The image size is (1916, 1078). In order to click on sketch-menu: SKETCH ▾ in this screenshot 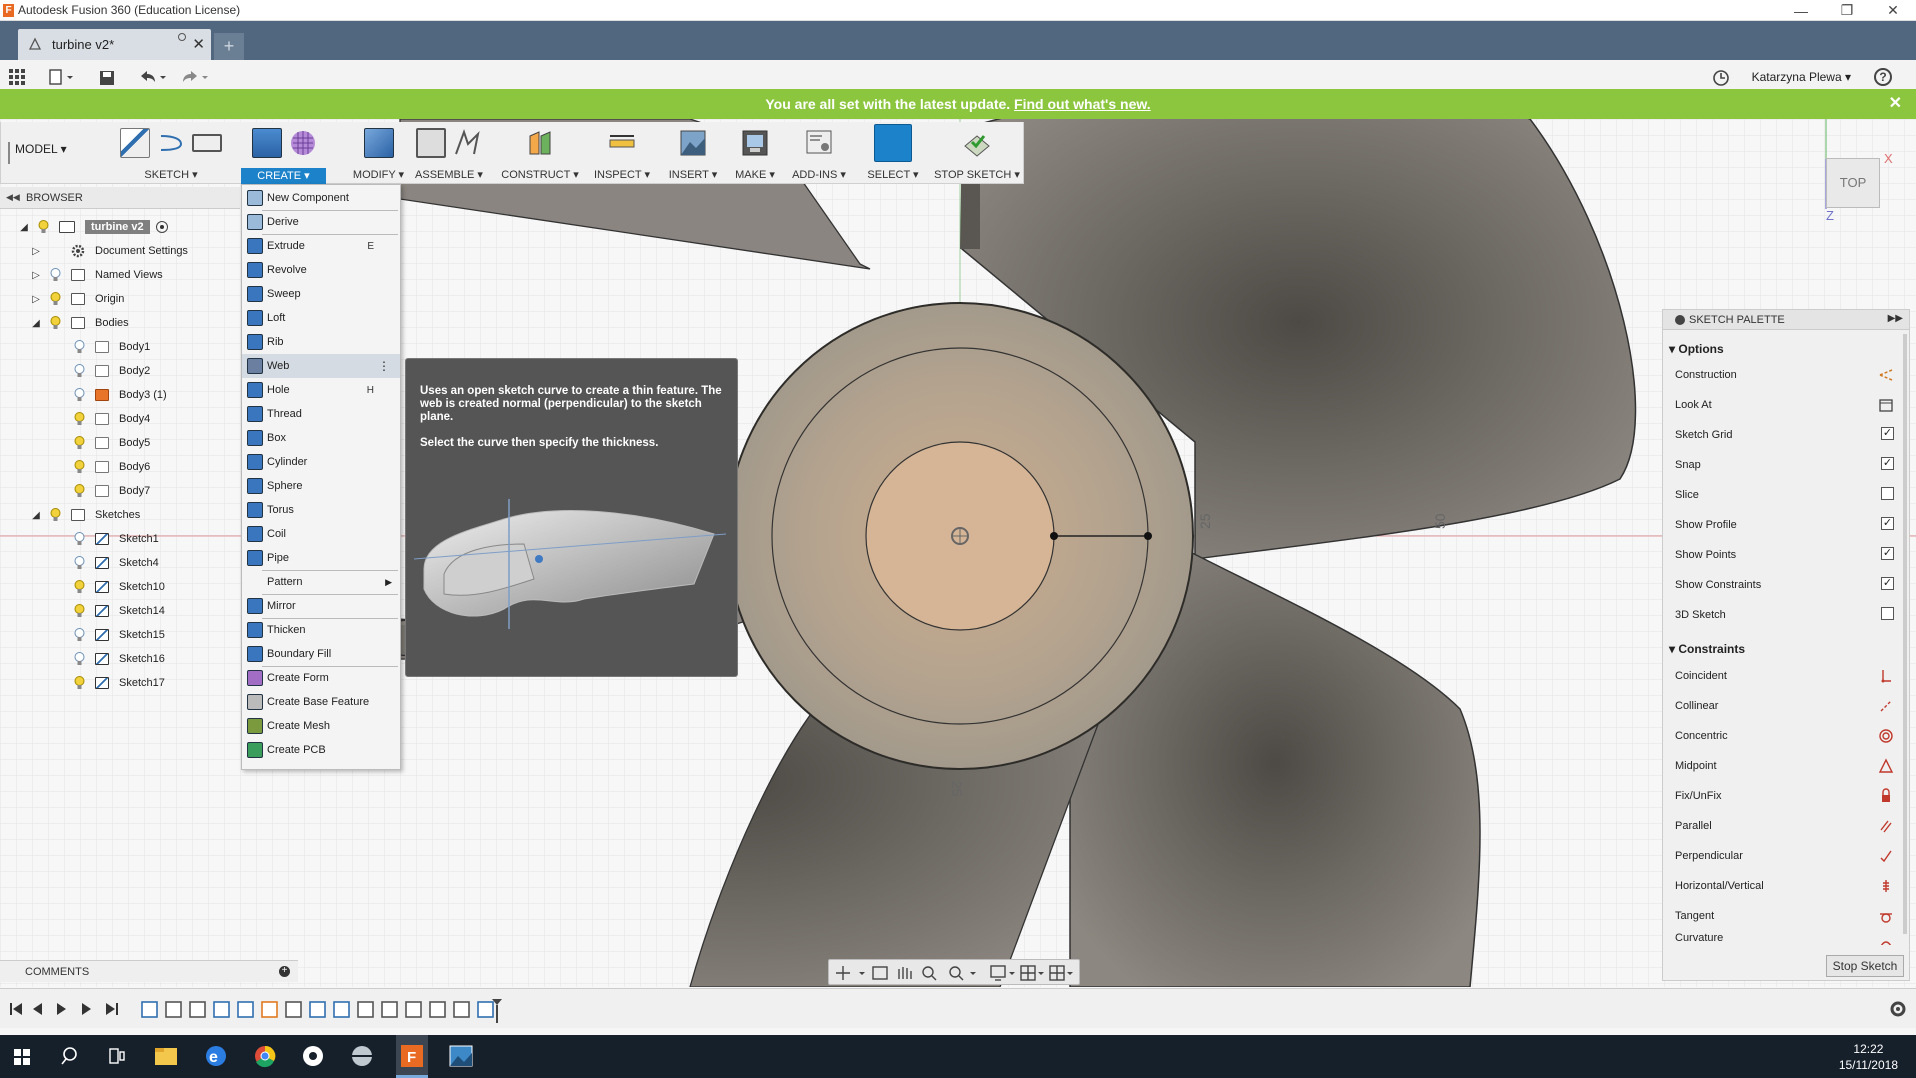, I will do `click(171, 174)`.